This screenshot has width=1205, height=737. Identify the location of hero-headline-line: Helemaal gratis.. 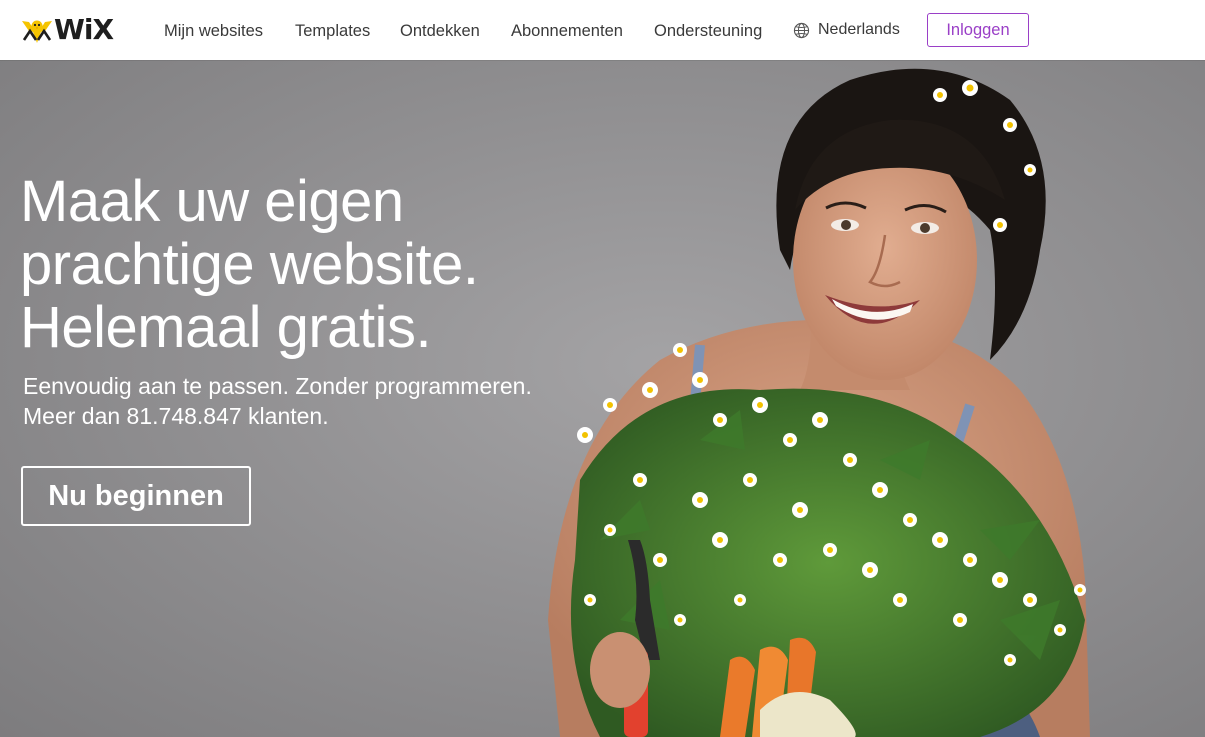
(226, 327).